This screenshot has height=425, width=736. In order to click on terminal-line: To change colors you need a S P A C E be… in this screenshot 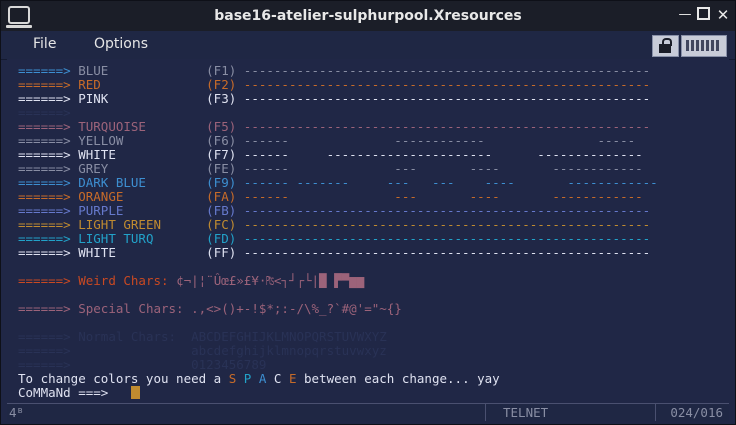, I will do `click(338, 379)`.